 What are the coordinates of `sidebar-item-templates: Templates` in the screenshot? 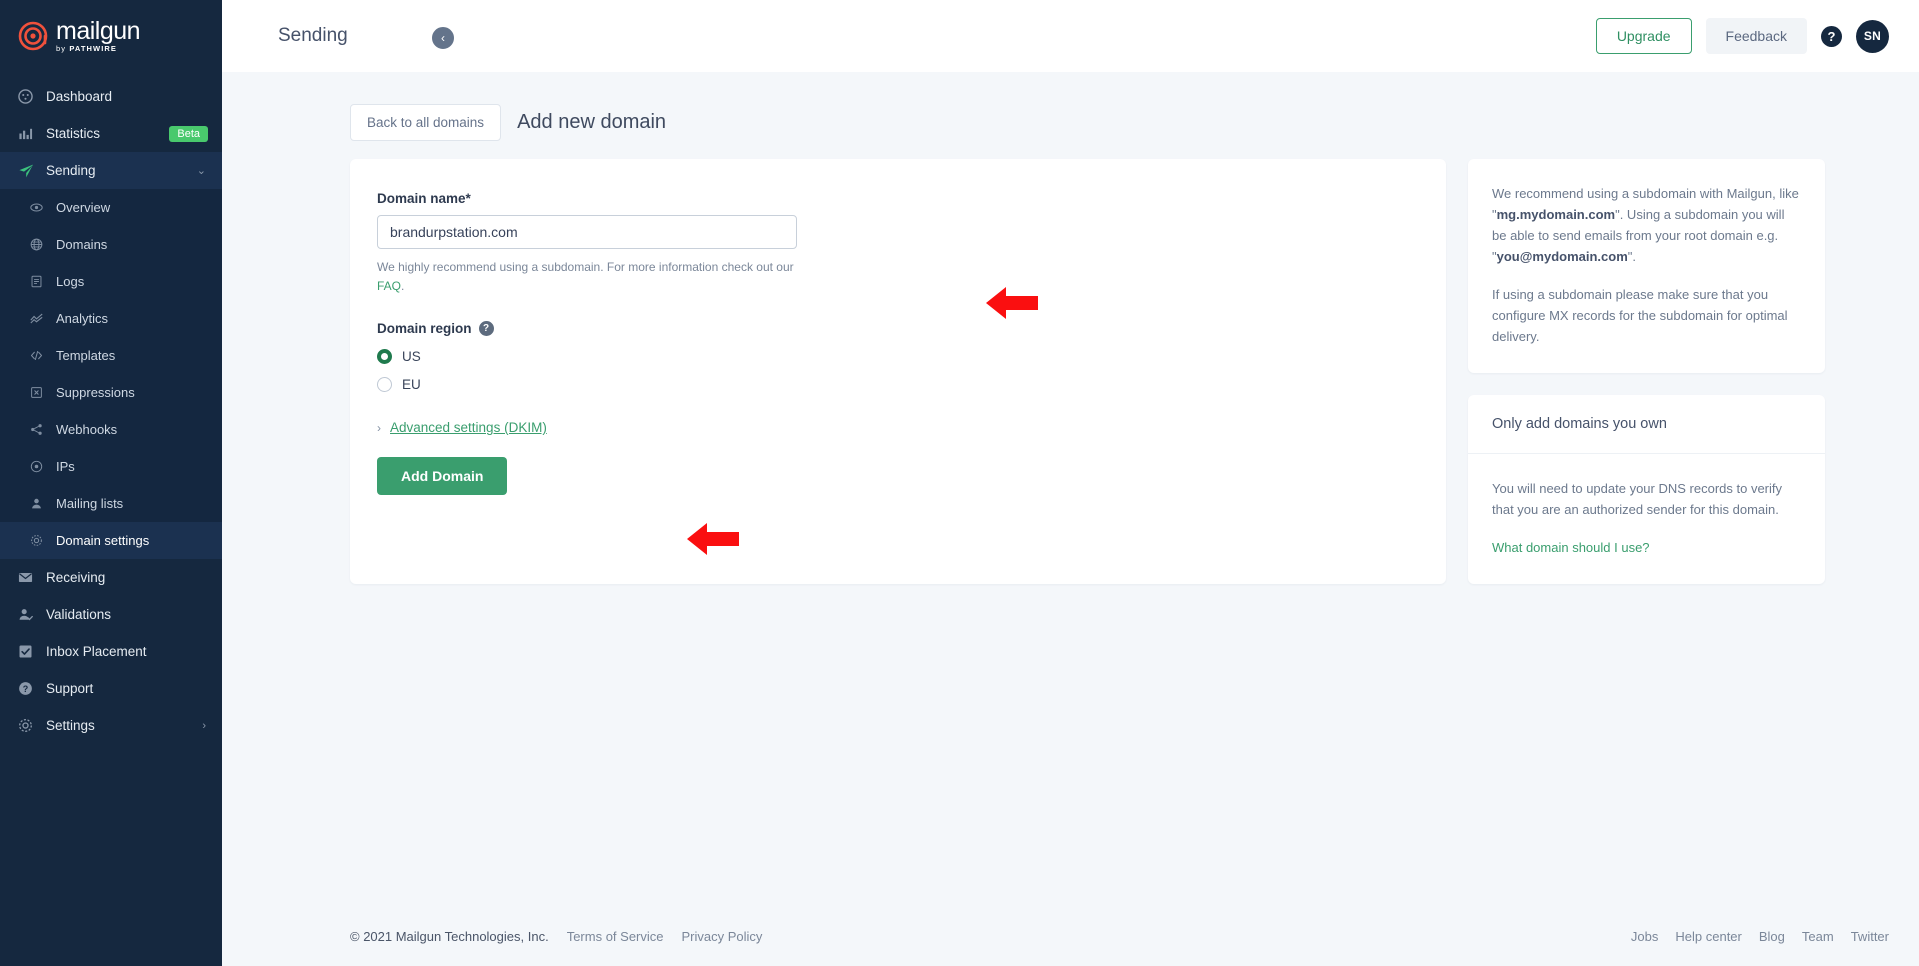 It's located at (111, 355).